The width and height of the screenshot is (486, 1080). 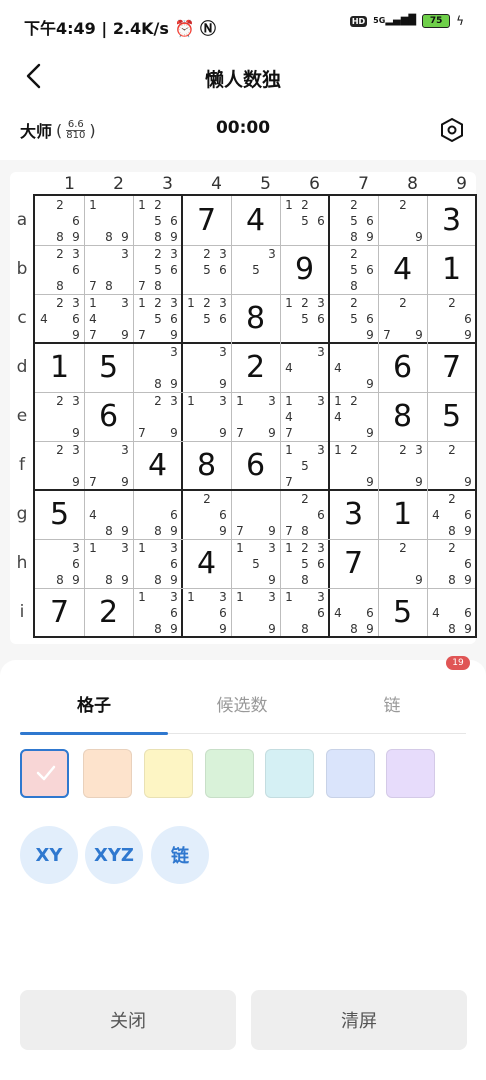 What do you see at coordinates (108, 269) in the screenshot?
I see `sudoku-cell: 3 78` at bounding box center [108, 269].